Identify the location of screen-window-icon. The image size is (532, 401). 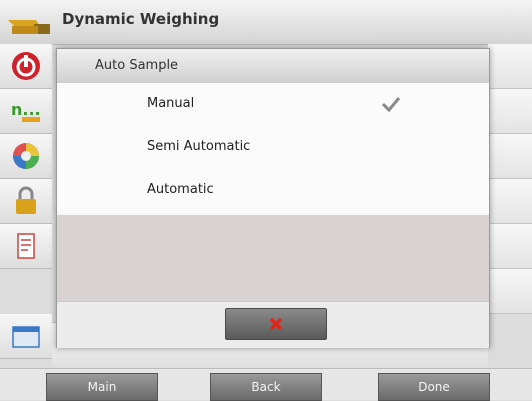
(26, 337).